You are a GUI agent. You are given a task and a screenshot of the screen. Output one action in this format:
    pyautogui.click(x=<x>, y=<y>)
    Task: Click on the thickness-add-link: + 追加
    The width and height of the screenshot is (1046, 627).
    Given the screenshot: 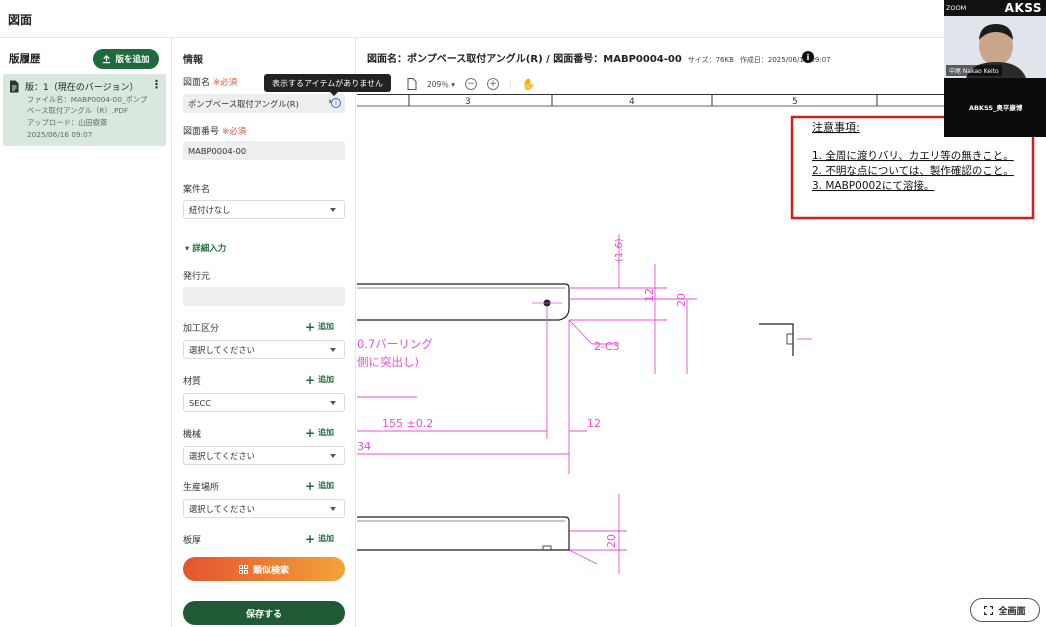 What is the action you would take?
    pyautogui.click(x=319, y=538)
    